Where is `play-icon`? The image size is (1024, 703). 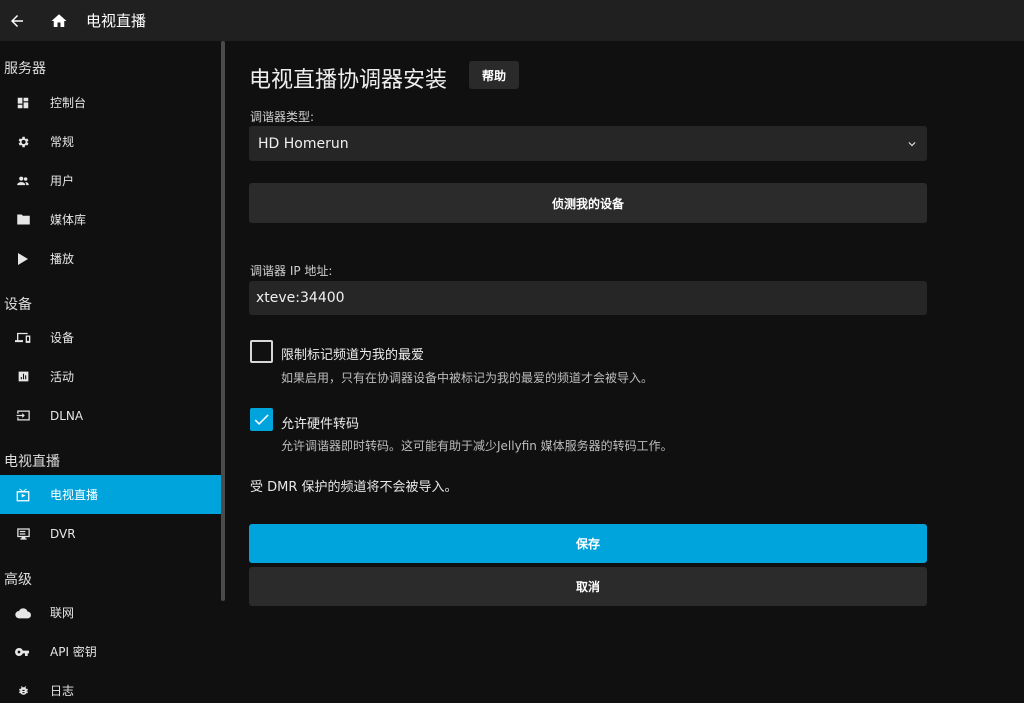 play-icon is located at coordinates (23, 259).